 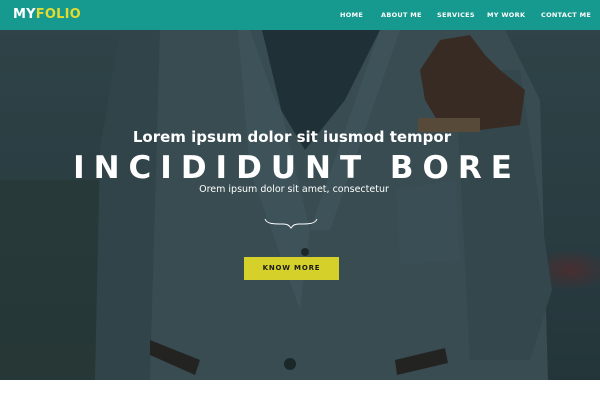 I want to click on nav-contact-me: CONTACT ME, so click(x=566, y=15).